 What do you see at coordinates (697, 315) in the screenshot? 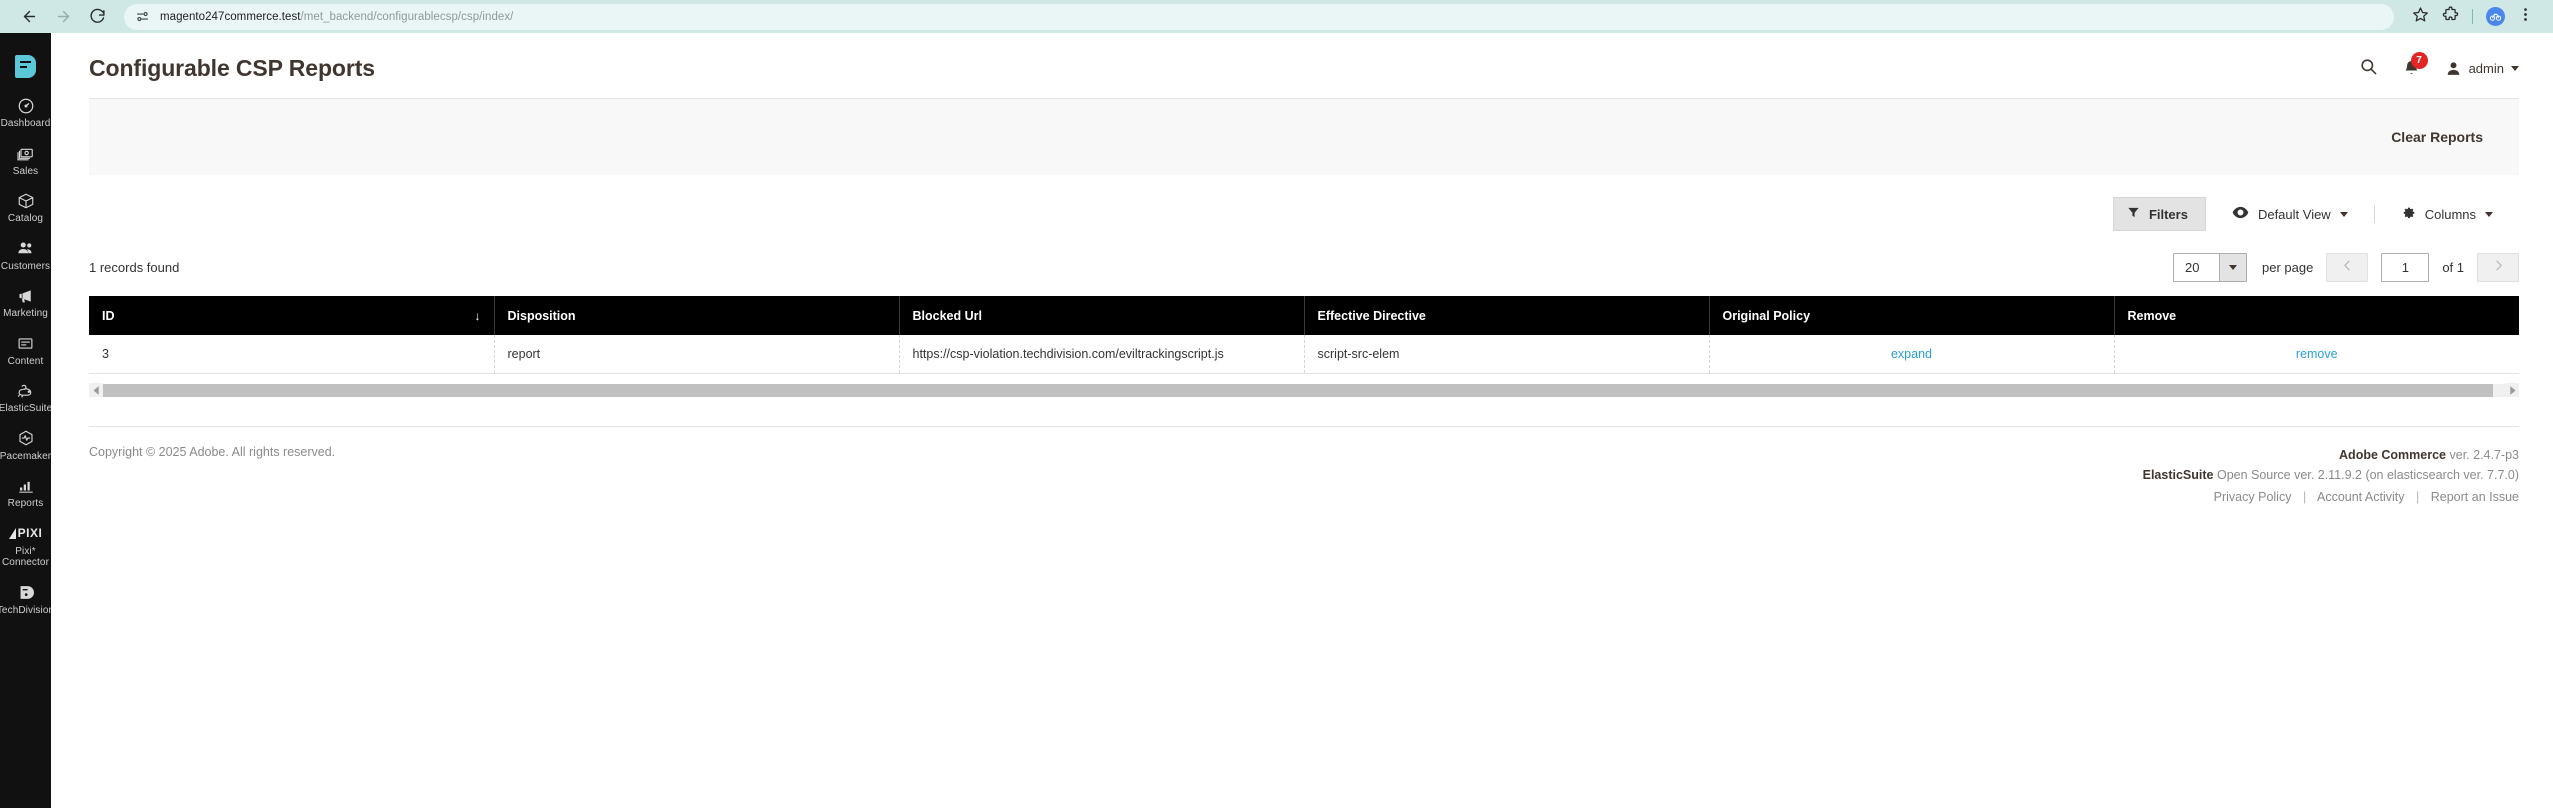
I see `column-header-disposition: Disposition` at bounding box center [697, 315].